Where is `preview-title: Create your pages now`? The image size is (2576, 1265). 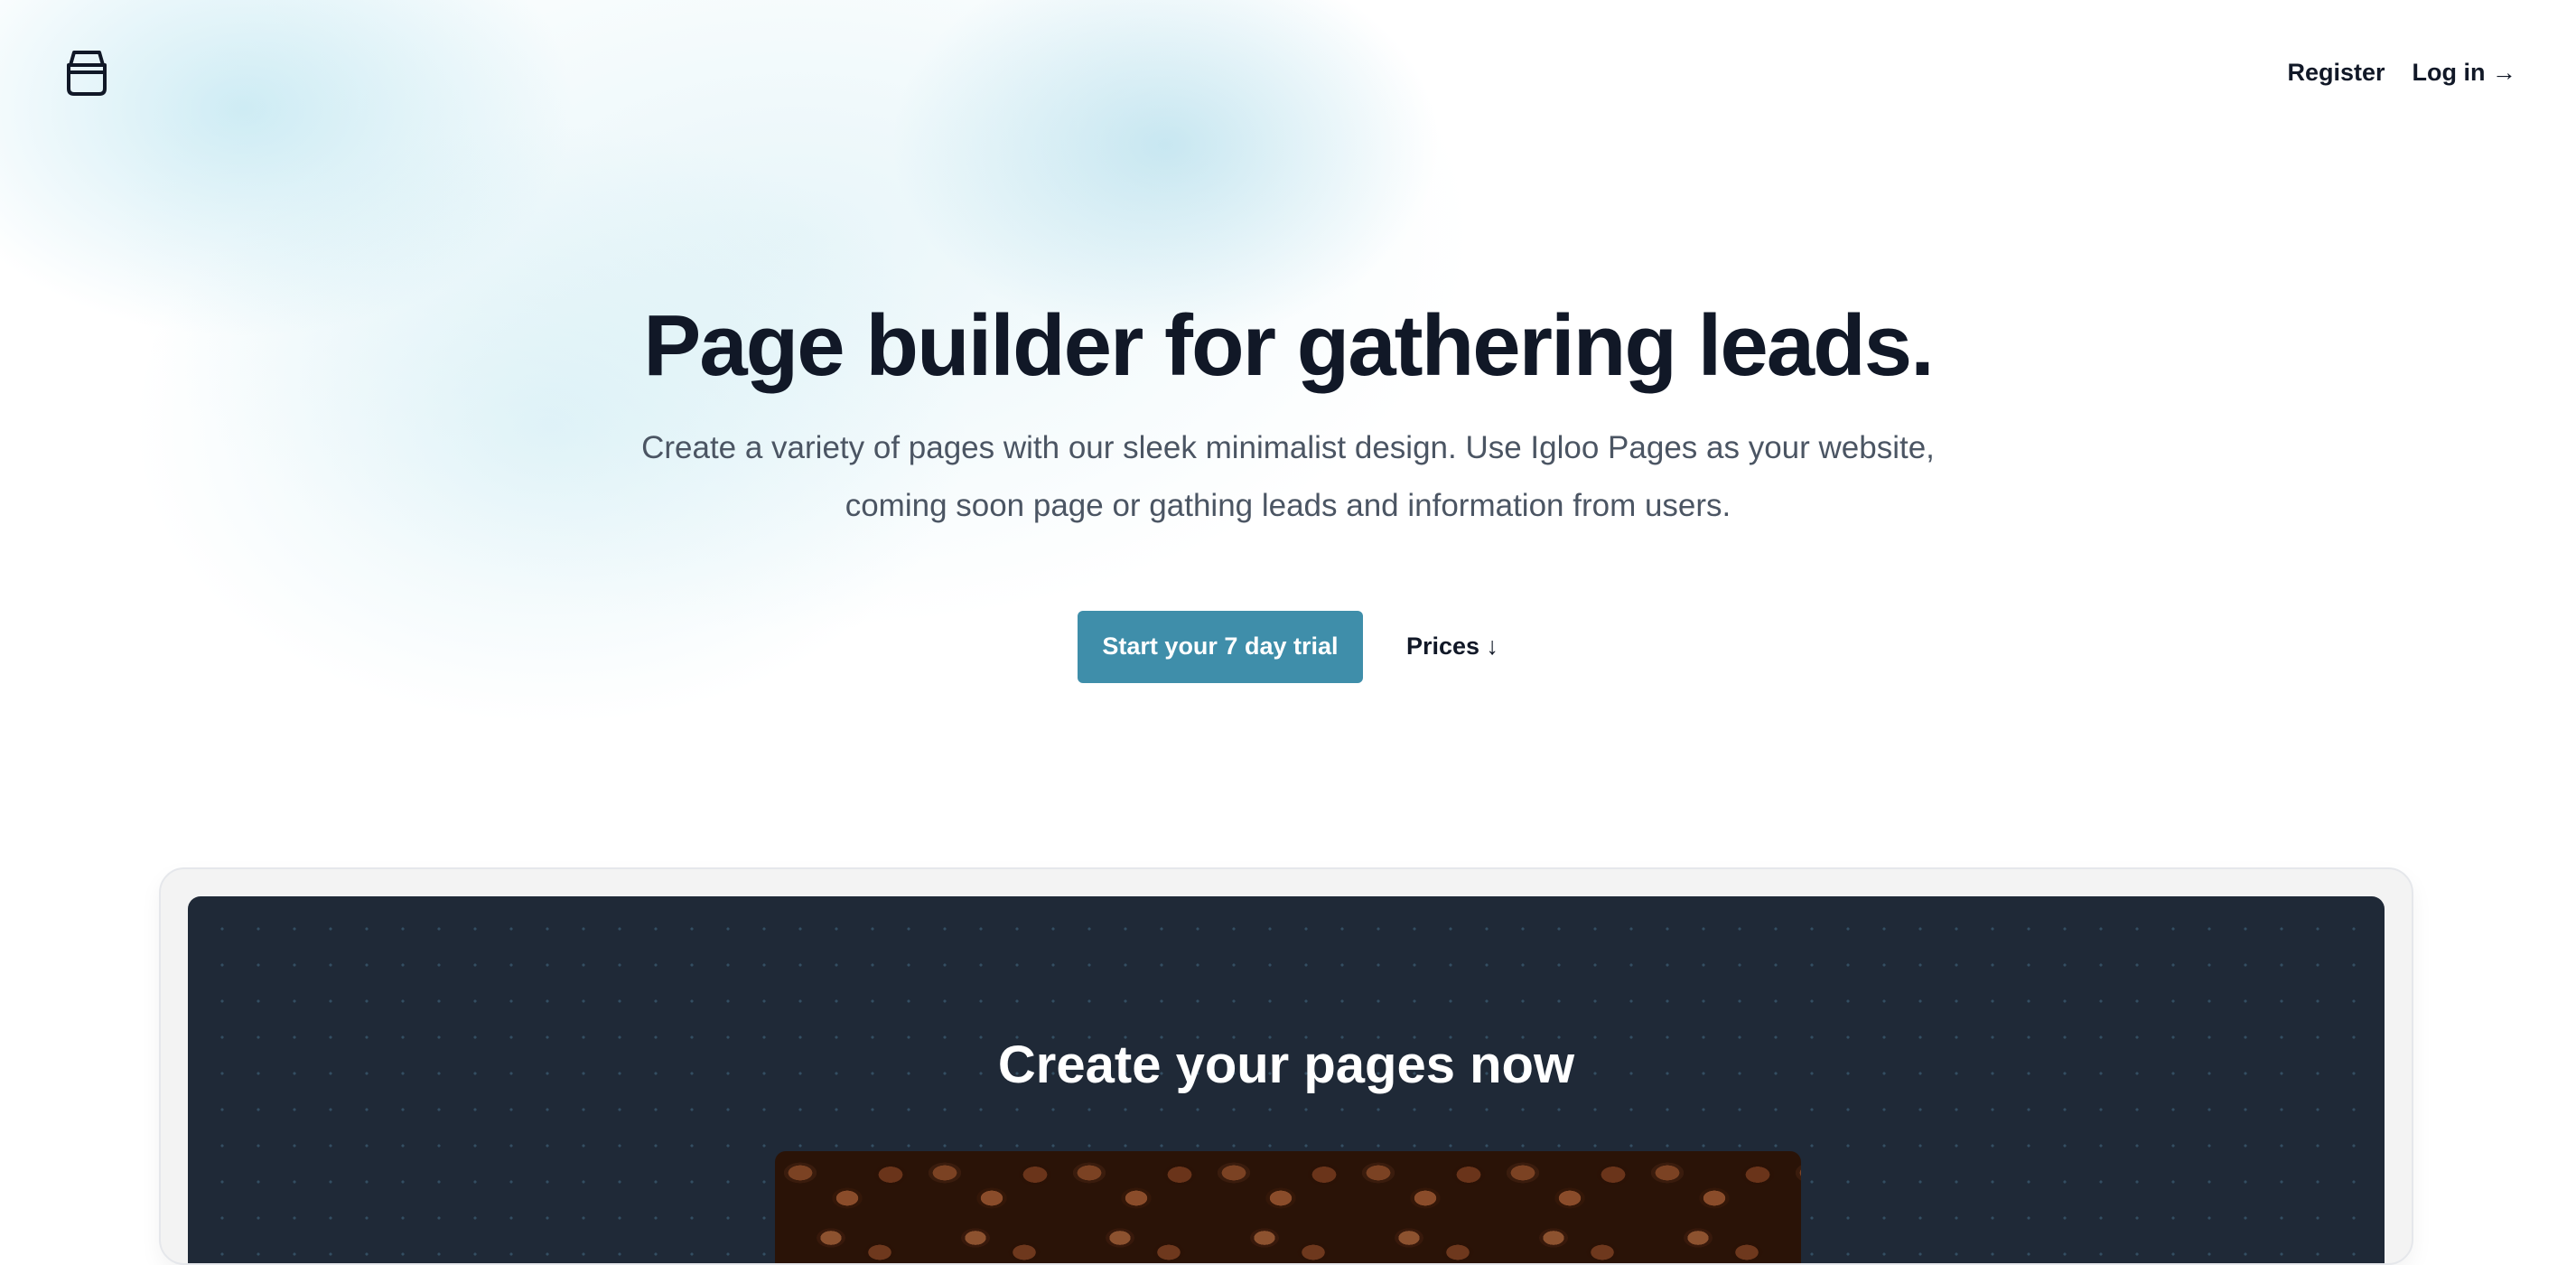 preview-title: Create your pages now is located at coordinates (1286, 1064).